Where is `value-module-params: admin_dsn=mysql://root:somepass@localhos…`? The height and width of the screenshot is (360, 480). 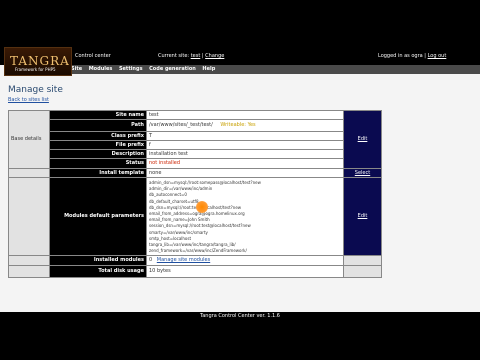 value-module-params: admin_dsn=mysql://root:somepass@localhos… is located at coordinates (245, 216).